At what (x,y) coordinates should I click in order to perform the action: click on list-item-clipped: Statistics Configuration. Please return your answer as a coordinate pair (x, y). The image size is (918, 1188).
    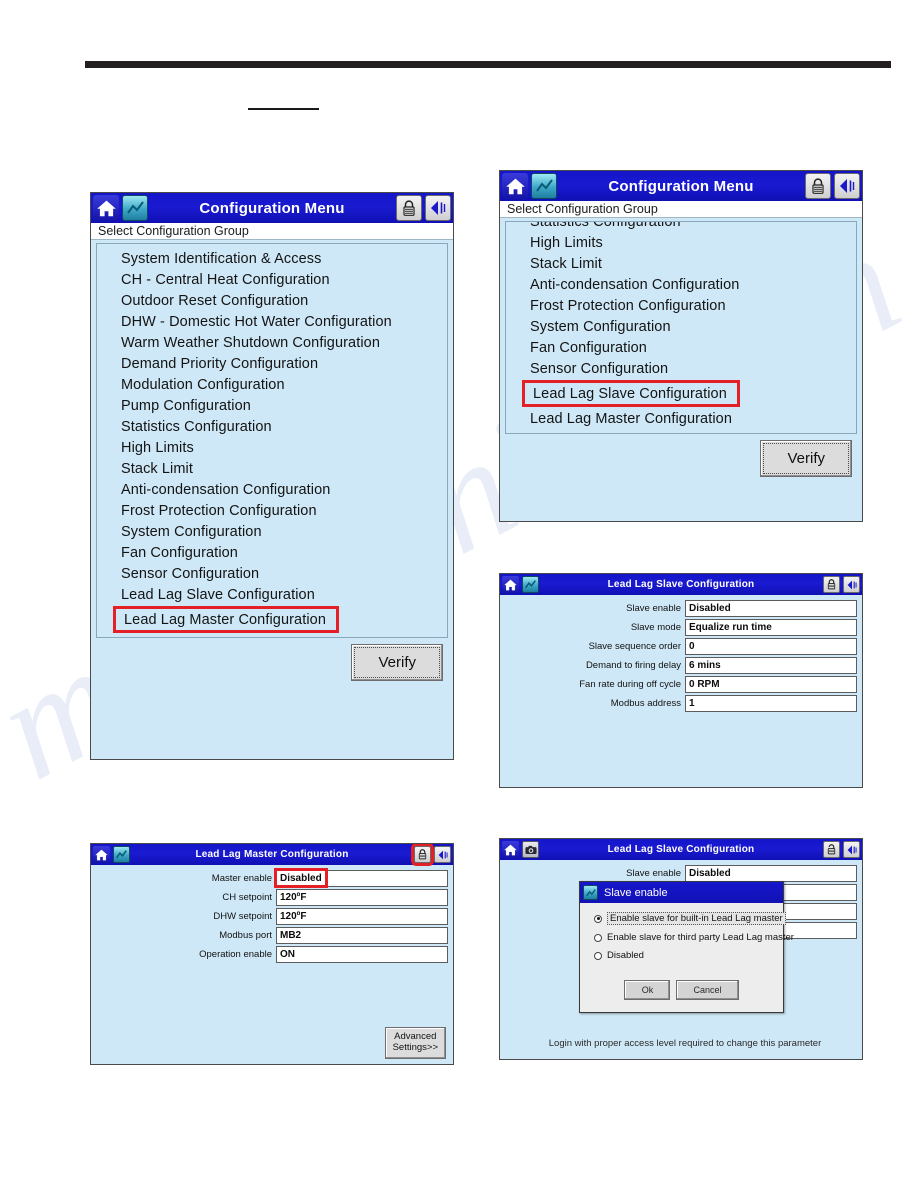
    Looking at the image, I should click on (681, 227).